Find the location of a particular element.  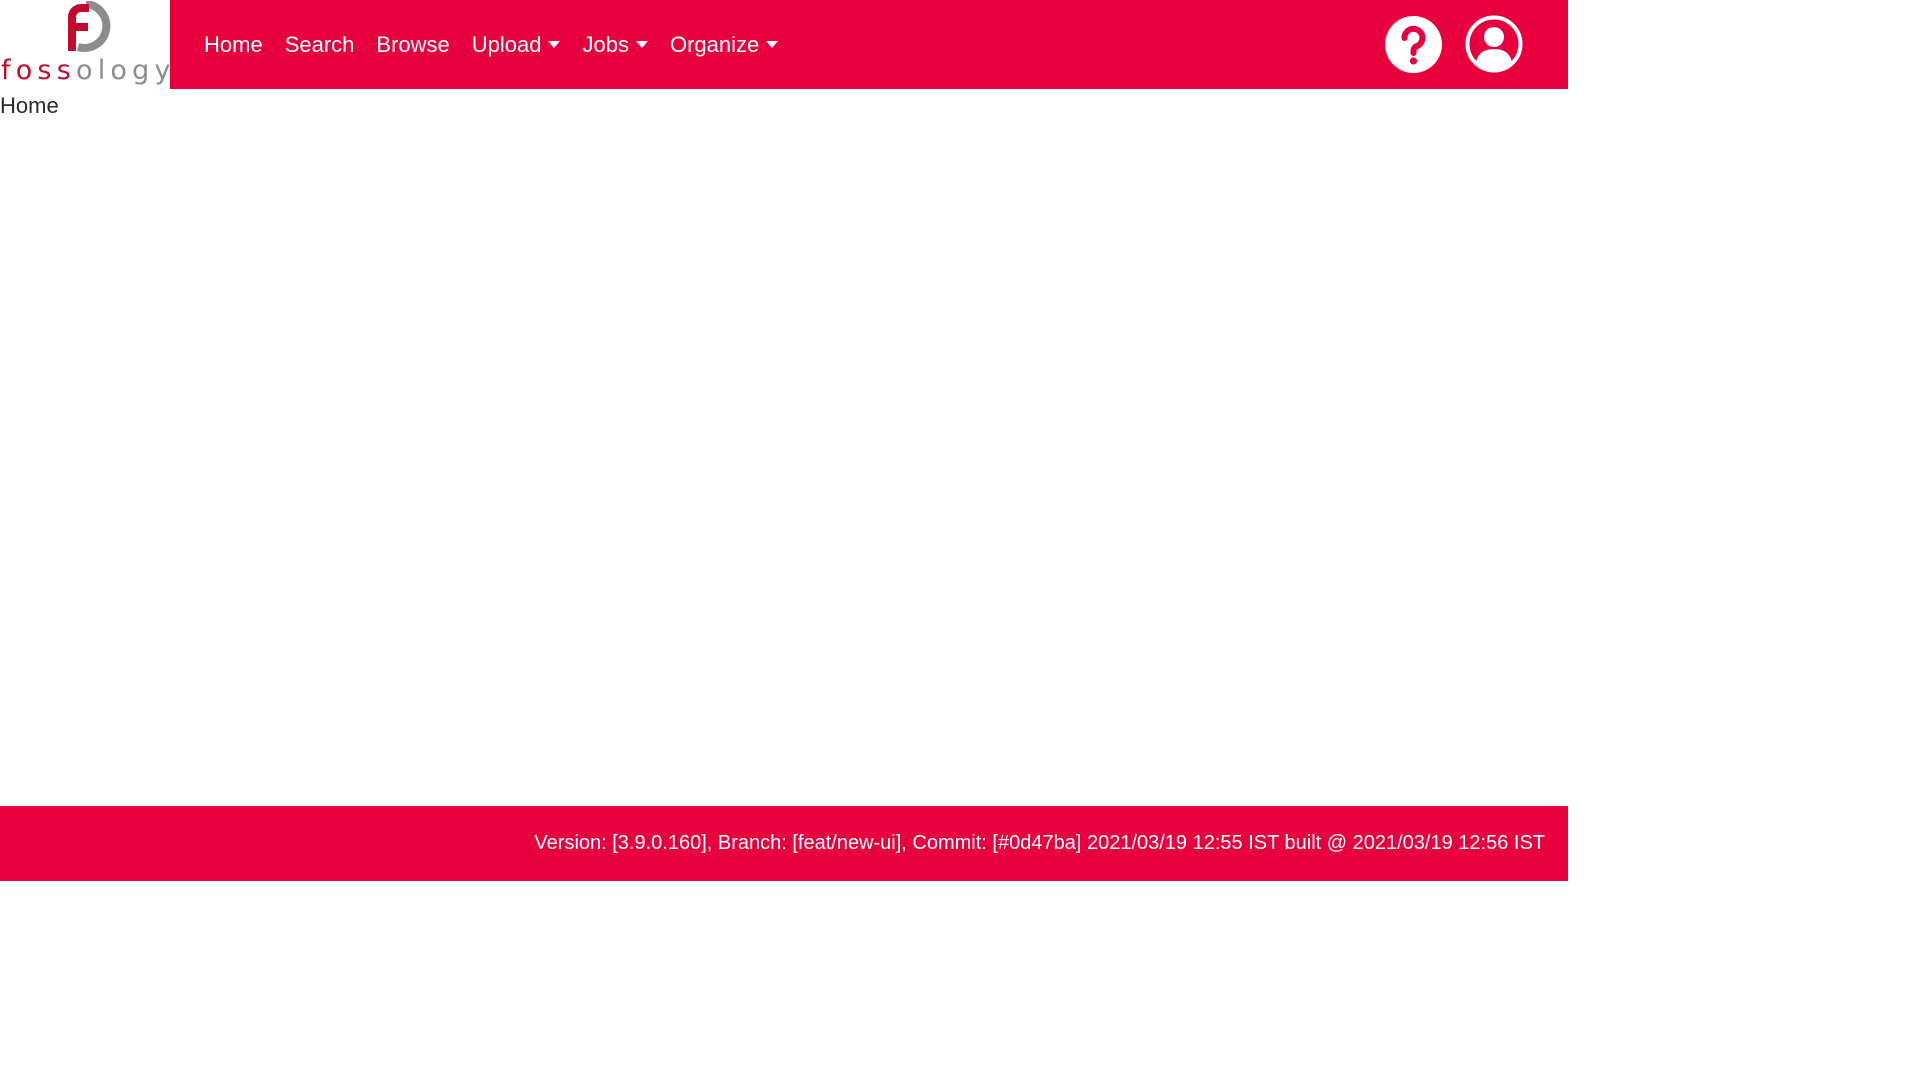

fossology-wordmark: fossology is located at coordinates (88, 70).